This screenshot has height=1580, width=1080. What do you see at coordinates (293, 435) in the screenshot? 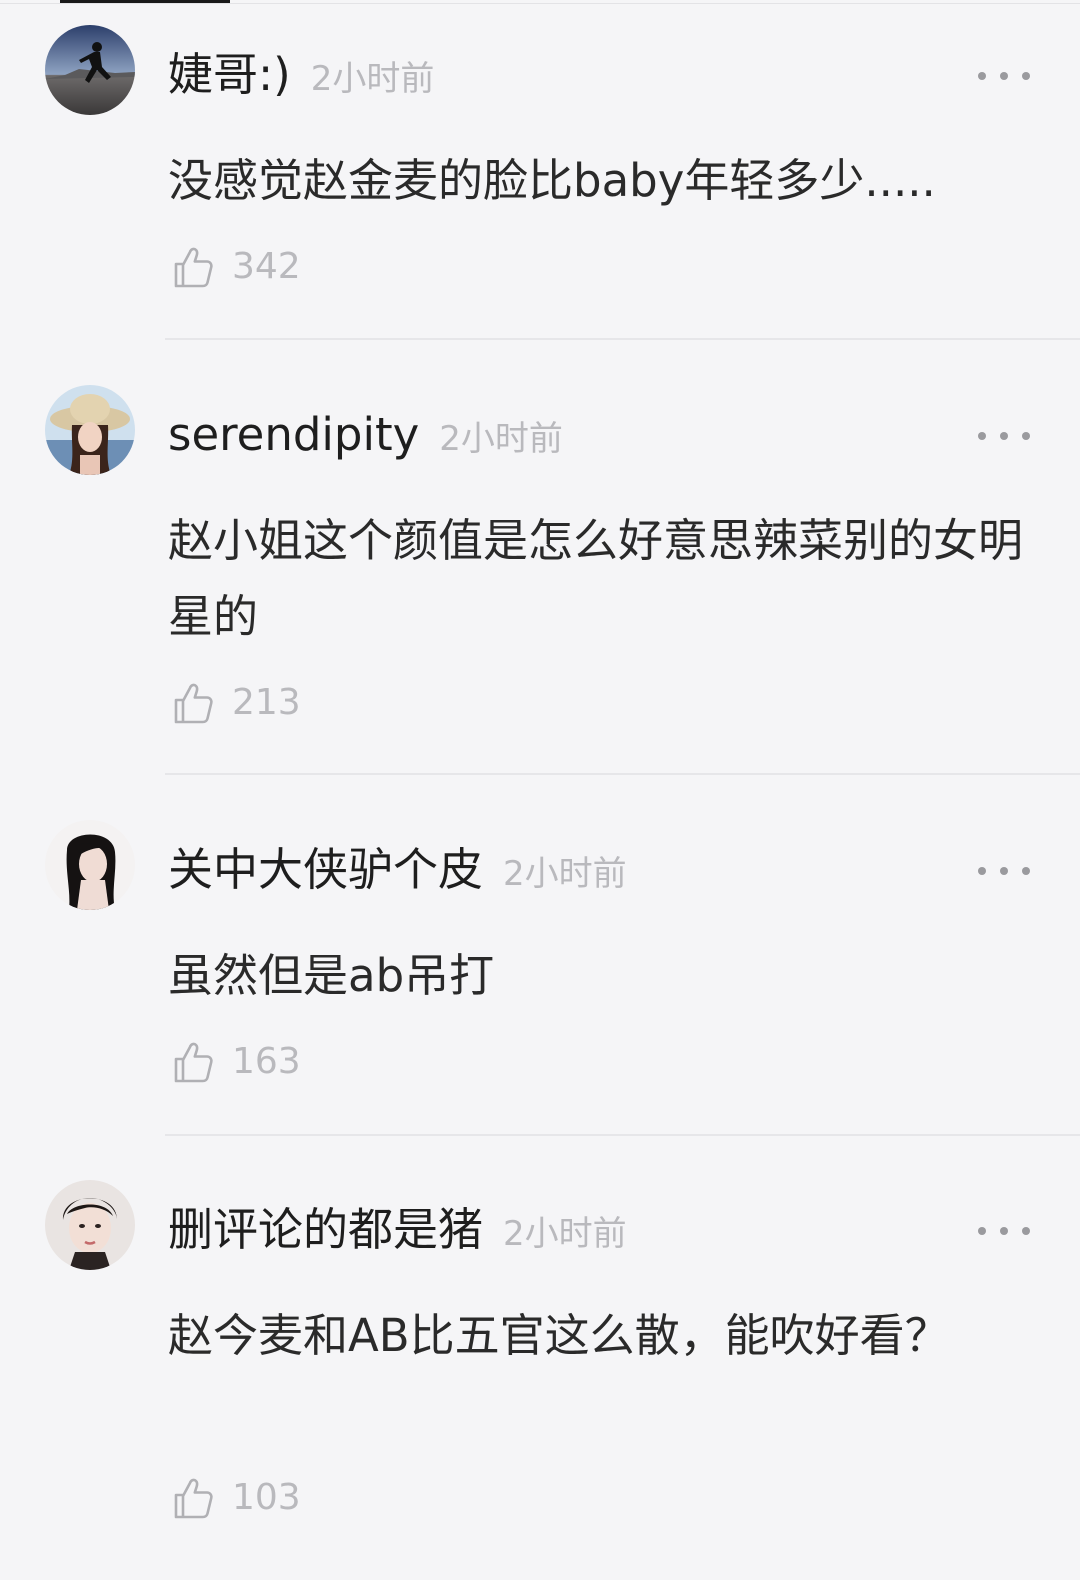
I see `username: serendipity` at bounding box center [293, 435].